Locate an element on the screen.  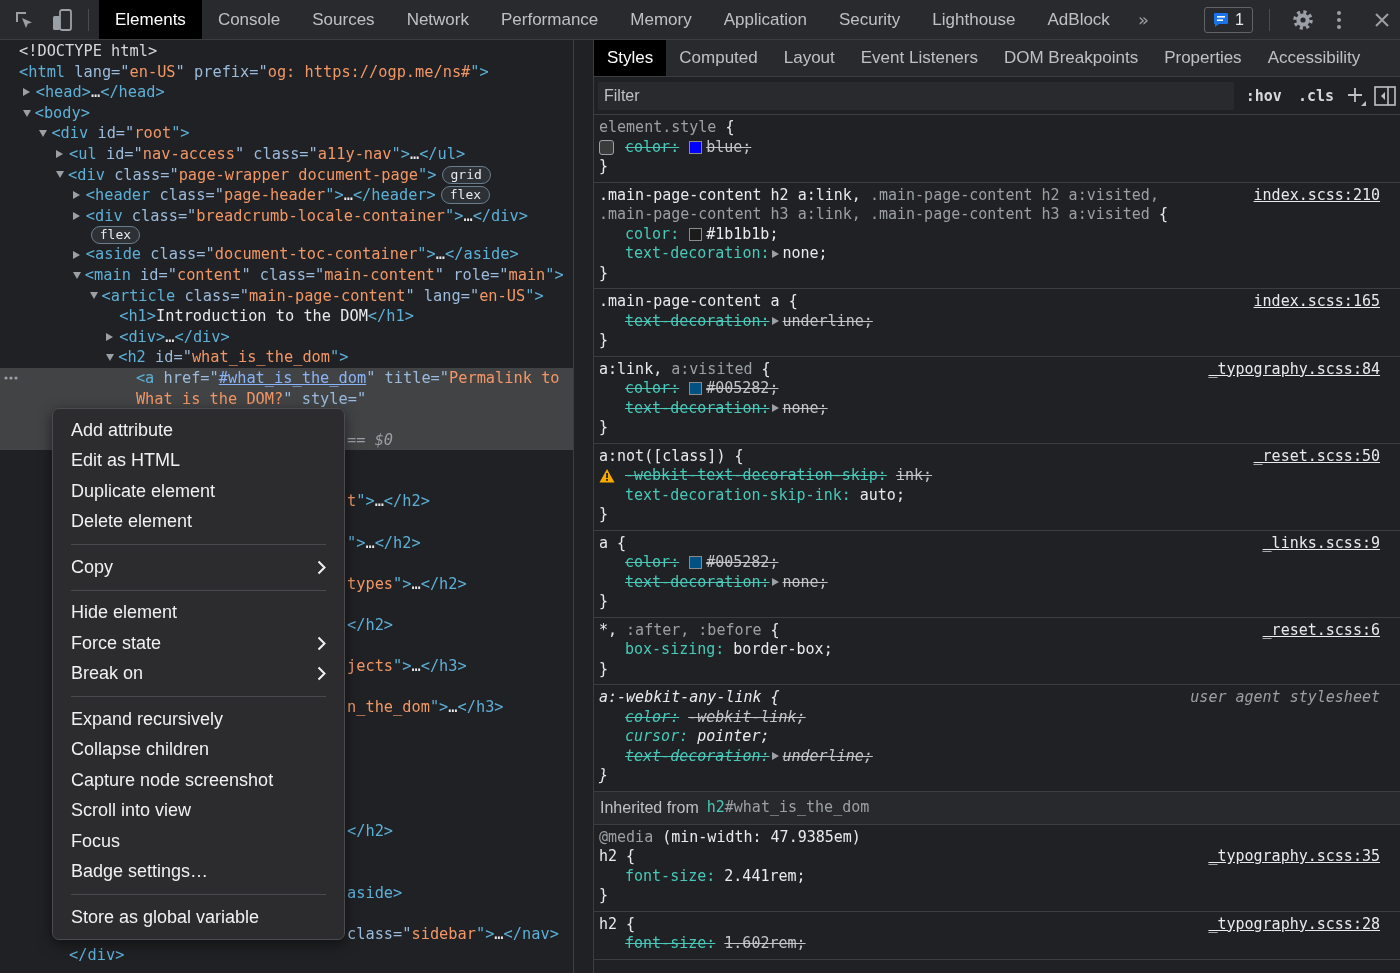
layout-badge: grid is located at coordinates (466, 174).